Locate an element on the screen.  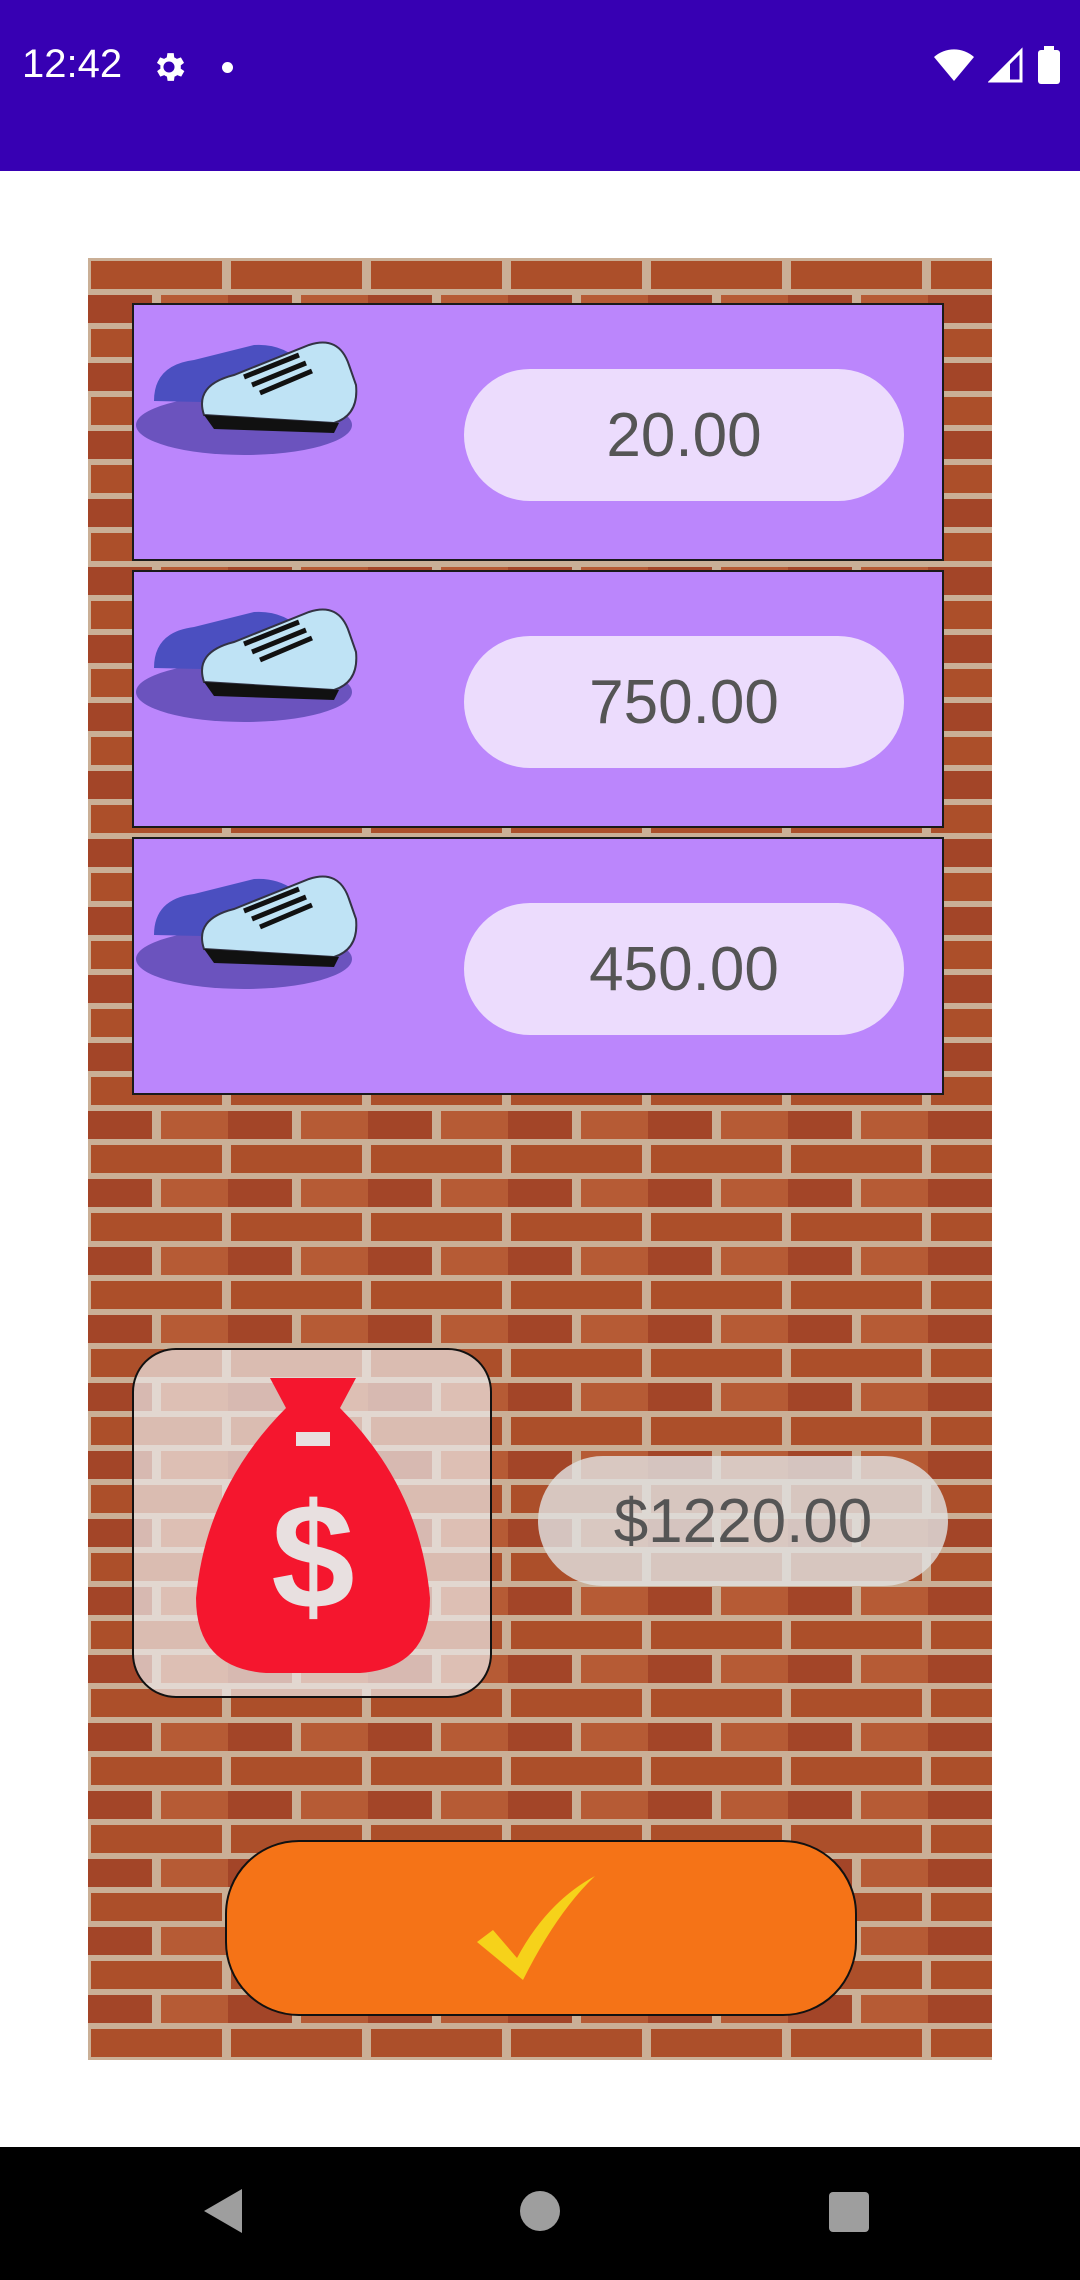
cart-item-3: 450.00 is located at coordinates (538, 966).